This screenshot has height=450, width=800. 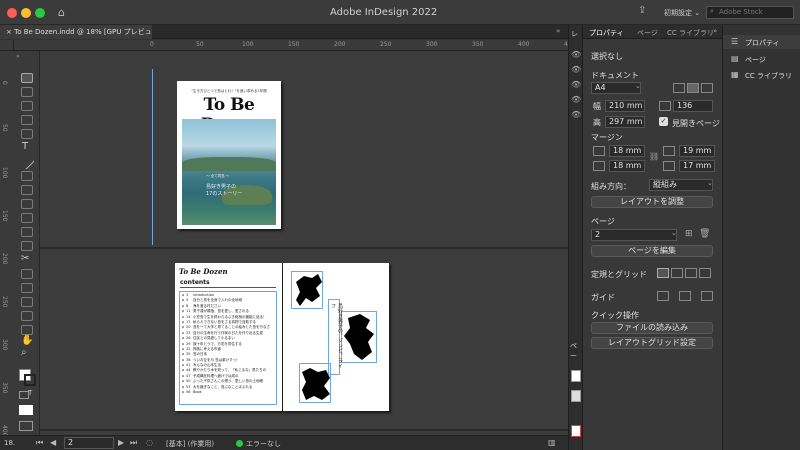 I want to click on minimize-window-button, so click(x=26, y=13).